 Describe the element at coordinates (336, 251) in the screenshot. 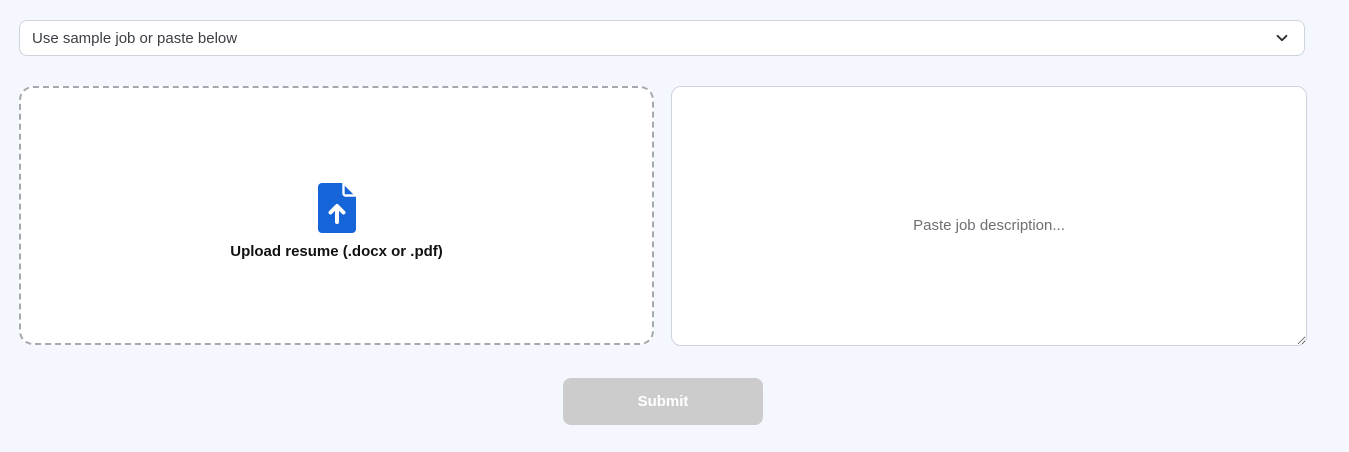

I see `upload-resume-label: Upload resume (.docx or .pdf)` at that location.